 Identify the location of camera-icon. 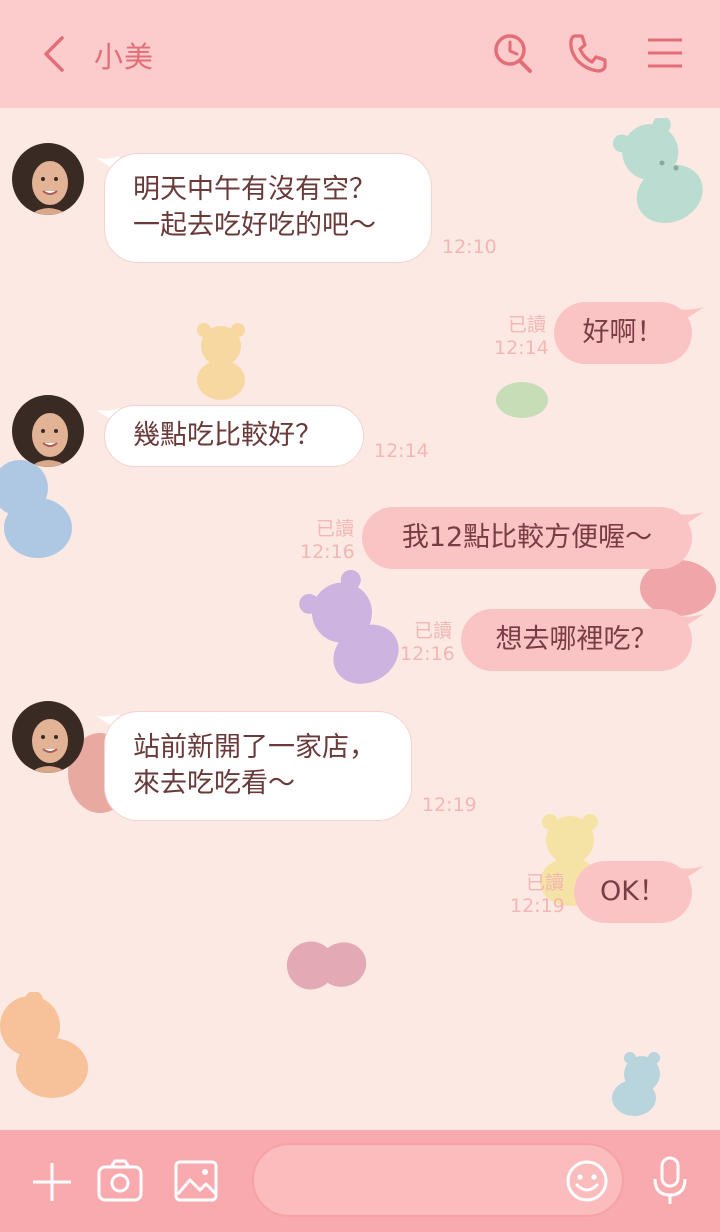
(120, 1181).